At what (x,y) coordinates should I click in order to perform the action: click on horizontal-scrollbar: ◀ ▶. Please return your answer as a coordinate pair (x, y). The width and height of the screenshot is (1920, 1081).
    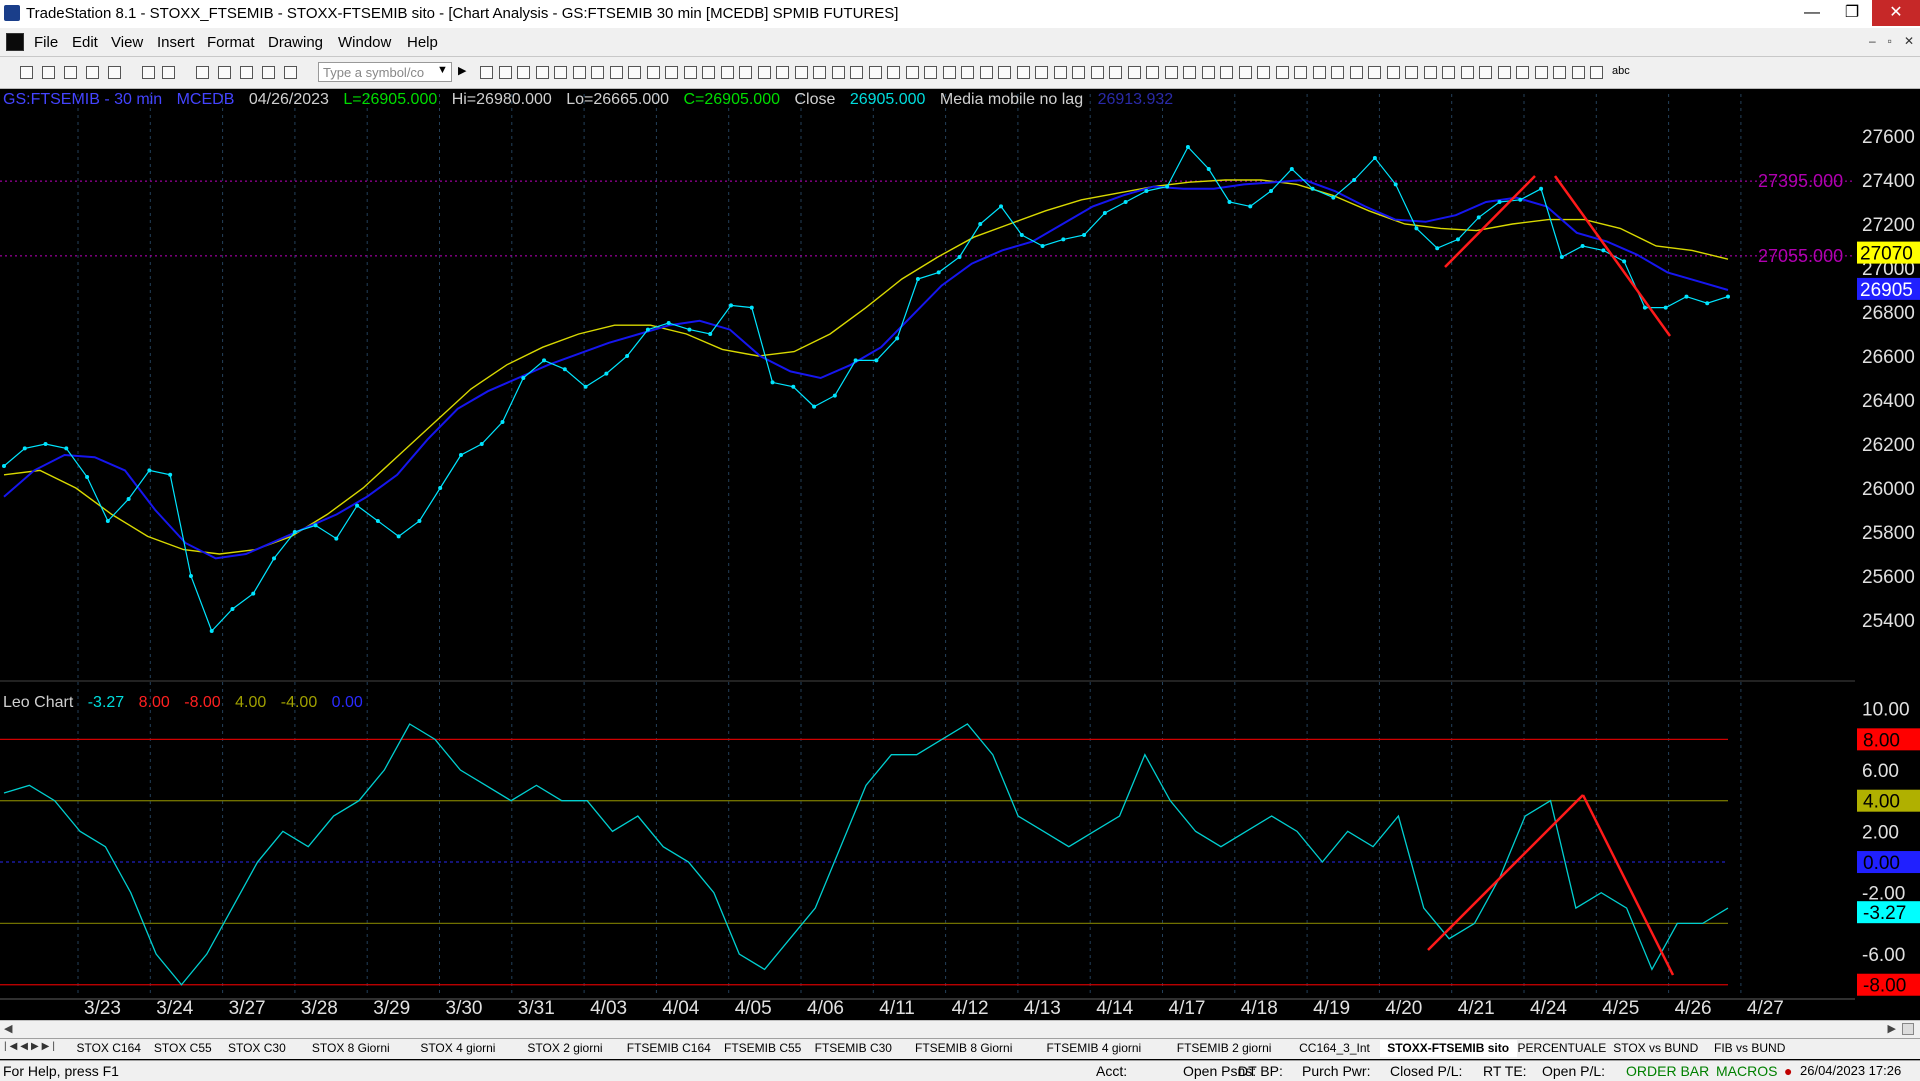
    Looking at the image, I should click on (960, 1029).